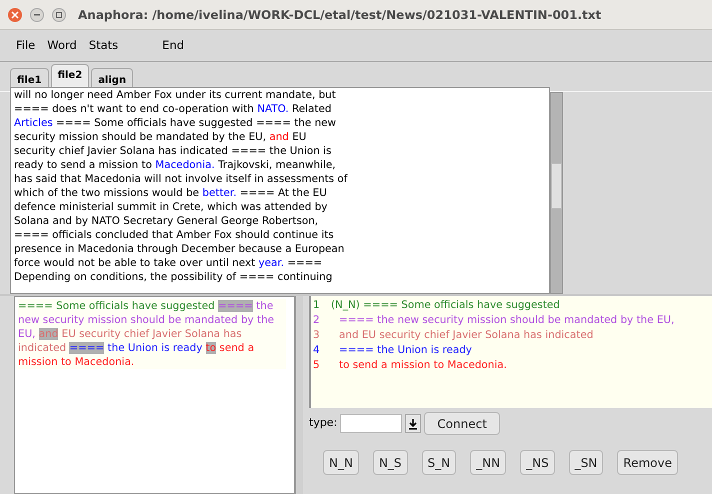 The image size is (712, 494). What do you see at coordinates (103, 45) in the screenshot?
I see `menu-item: Stats` at bounding box center [103, 45].